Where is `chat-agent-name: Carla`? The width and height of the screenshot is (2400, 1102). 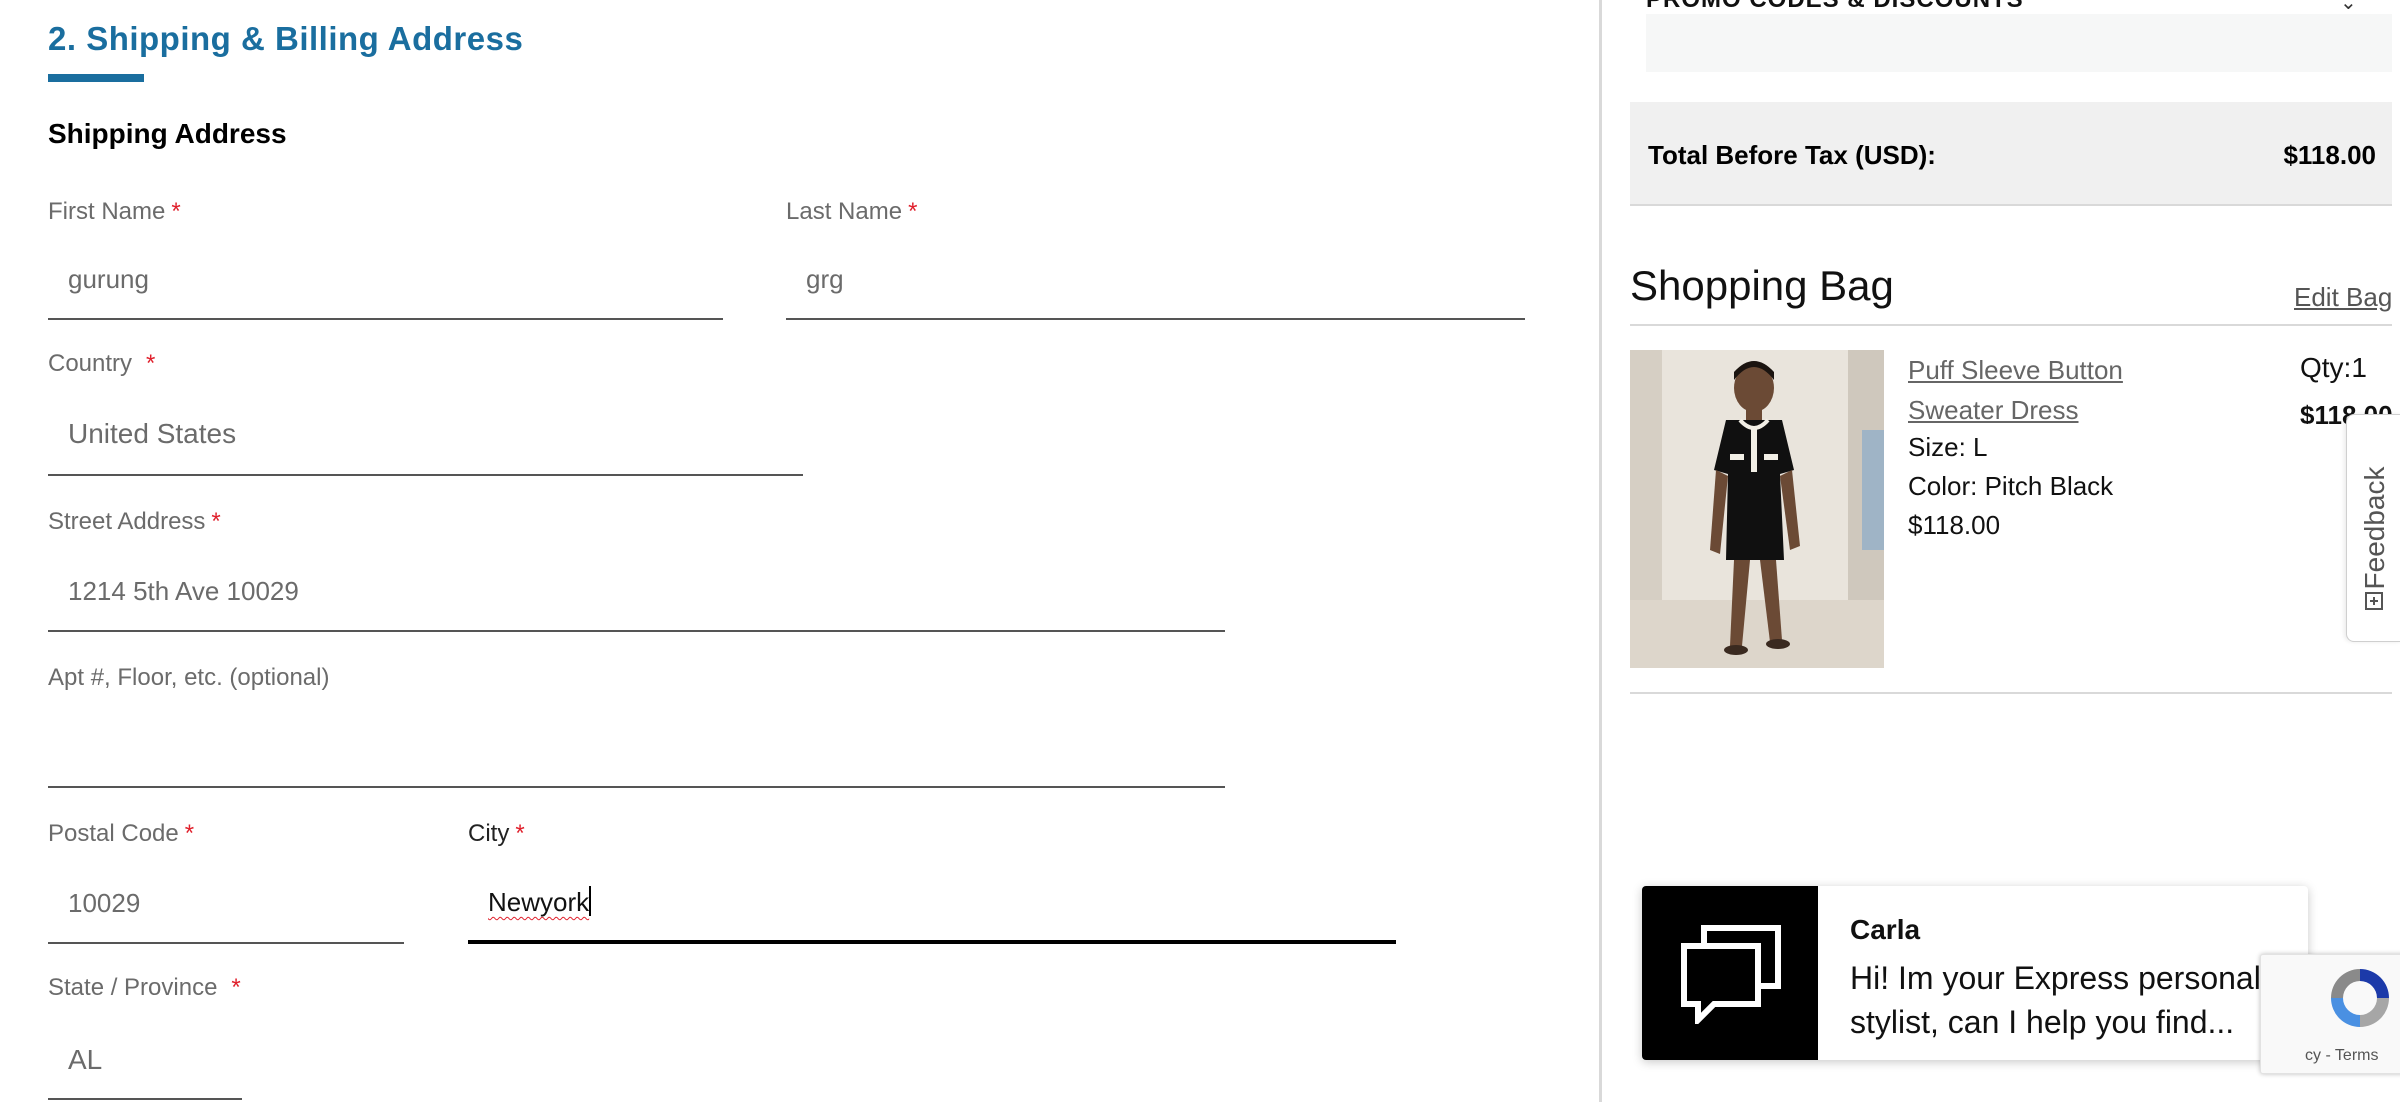
chat-agent-name: Carla is located at coordinates (1885, 929).